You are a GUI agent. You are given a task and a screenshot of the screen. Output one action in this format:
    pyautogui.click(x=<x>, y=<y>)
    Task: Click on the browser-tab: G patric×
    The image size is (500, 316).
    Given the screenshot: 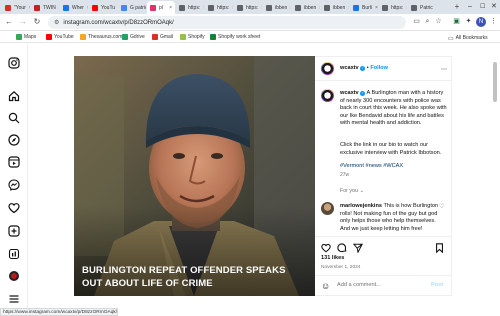 What is the action you would take?
    pyautogui.click(x=132, y=7)
    